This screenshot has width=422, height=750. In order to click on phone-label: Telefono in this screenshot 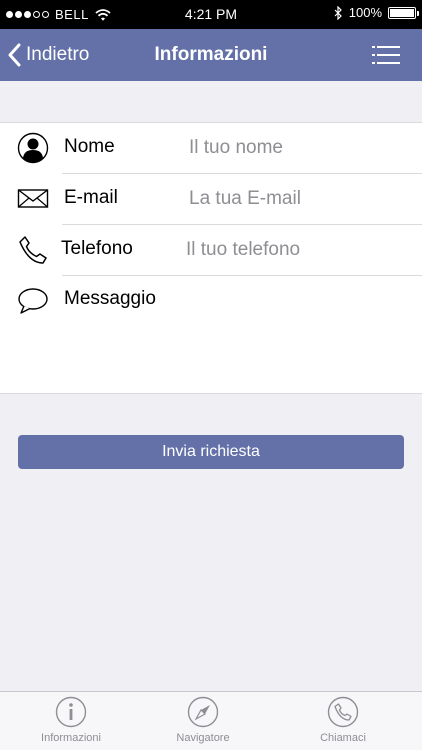, I will do `click(97, 248)`.